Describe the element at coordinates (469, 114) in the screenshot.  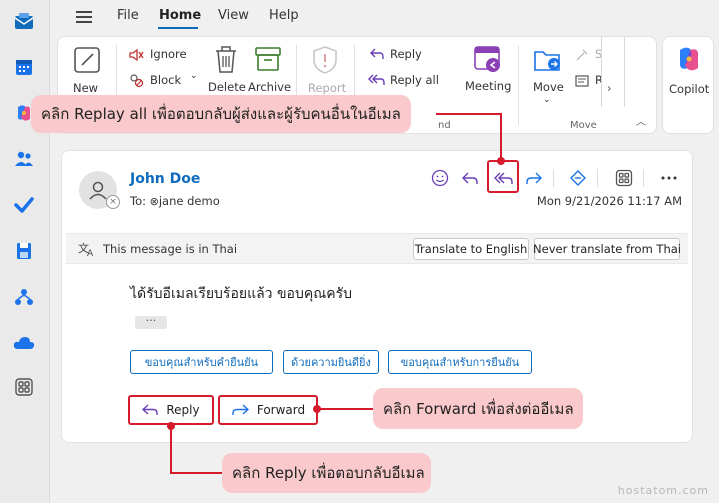
I see `reply-all-leader-h` at that location.